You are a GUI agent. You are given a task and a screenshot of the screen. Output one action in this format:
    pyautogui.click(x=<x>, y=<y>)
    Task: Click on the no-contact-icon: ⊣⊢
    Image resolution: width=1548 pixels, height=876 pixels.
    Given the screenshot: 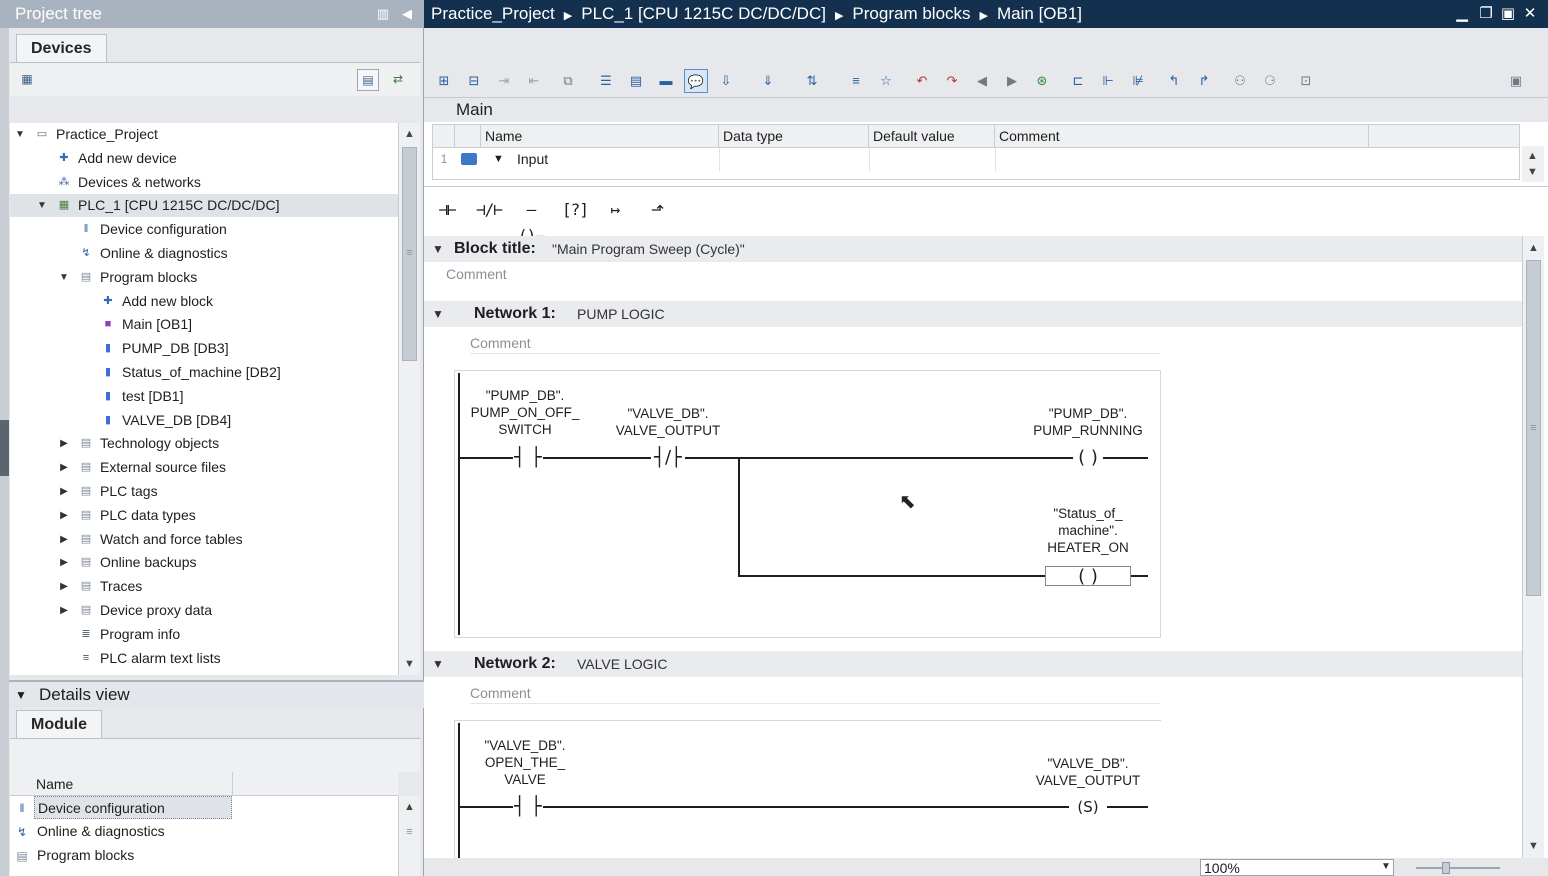 What is the action you would take?
    pyautogui.click(x=447, y=210)
    